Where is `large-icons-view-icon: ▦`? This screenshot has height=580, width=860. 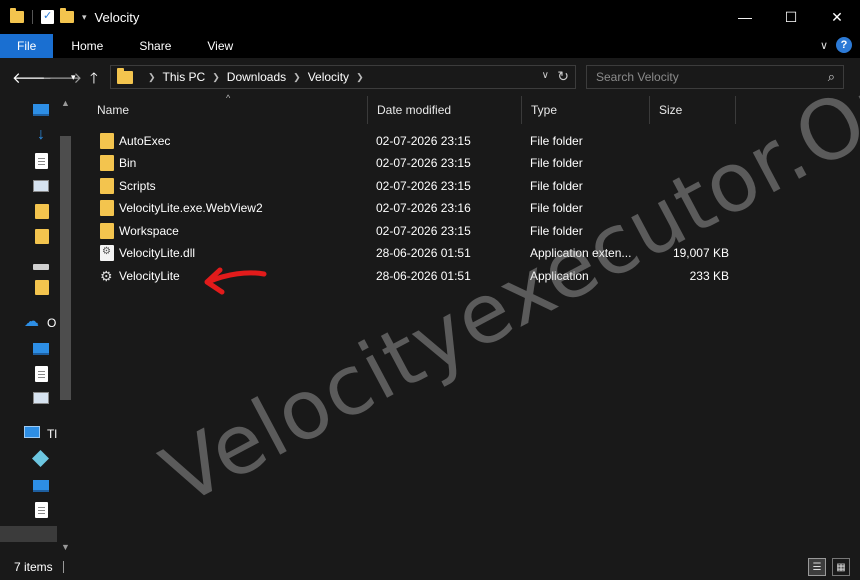 large-icons-view-icon: ▦ is located at coordinates (841, 567).